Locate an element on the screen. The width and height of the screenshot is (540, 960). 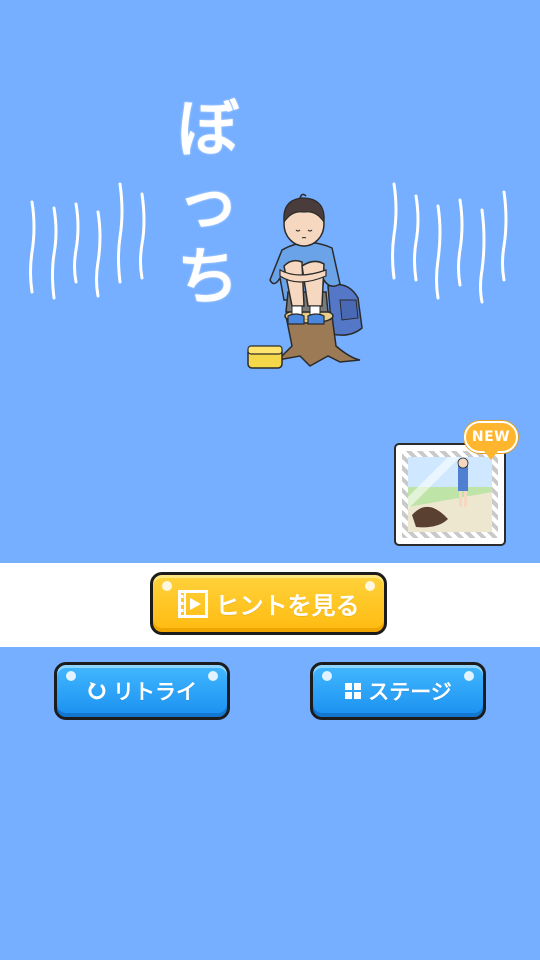
retry-button-label: リトライ is located at coordinates (155, 692).